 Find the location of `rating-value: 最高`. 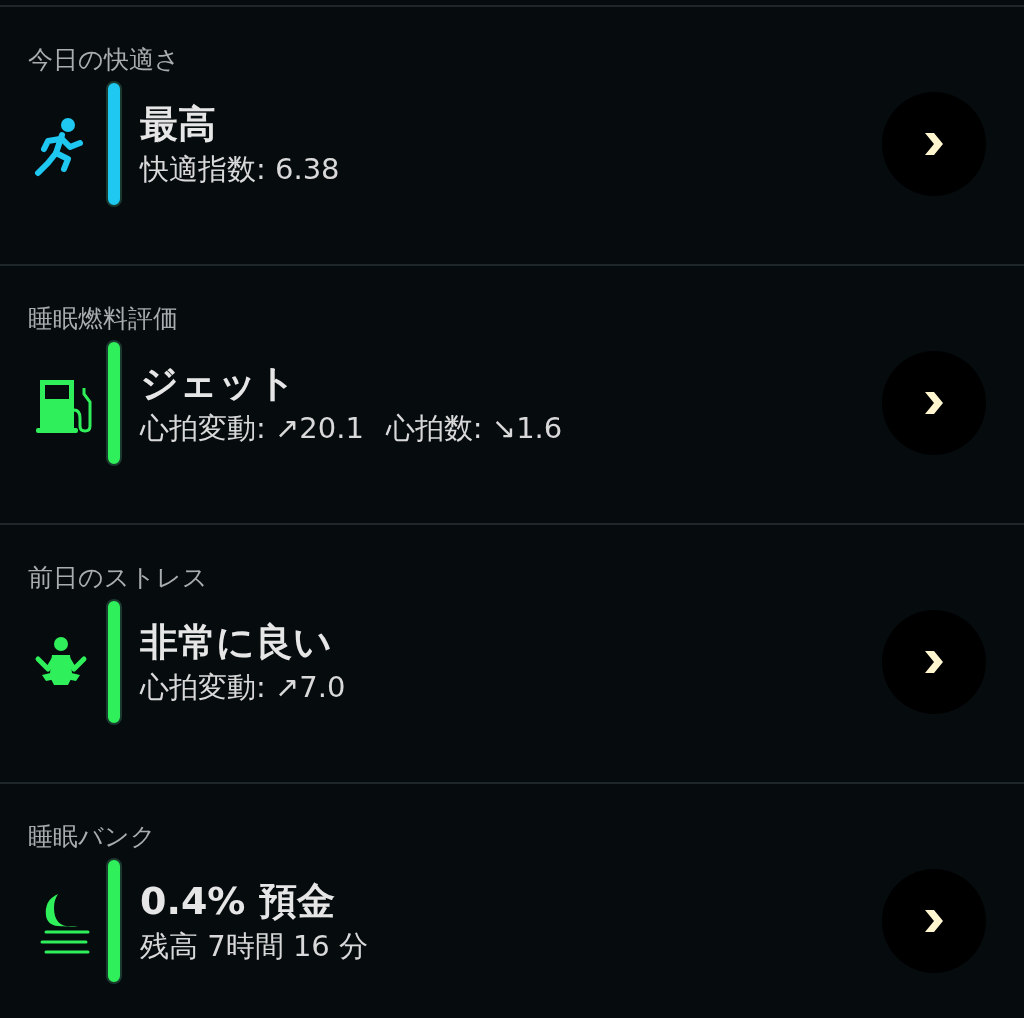

rating-value: 最高 is located at coordinates (178, 124).